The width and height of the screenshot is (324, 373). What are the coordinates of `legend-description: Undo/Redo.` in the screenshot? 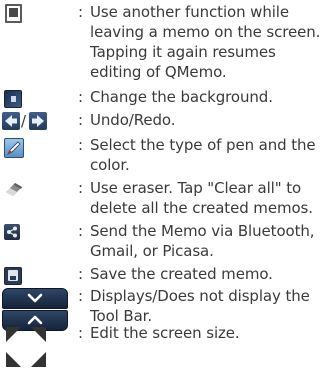 It's located at (133, 120).